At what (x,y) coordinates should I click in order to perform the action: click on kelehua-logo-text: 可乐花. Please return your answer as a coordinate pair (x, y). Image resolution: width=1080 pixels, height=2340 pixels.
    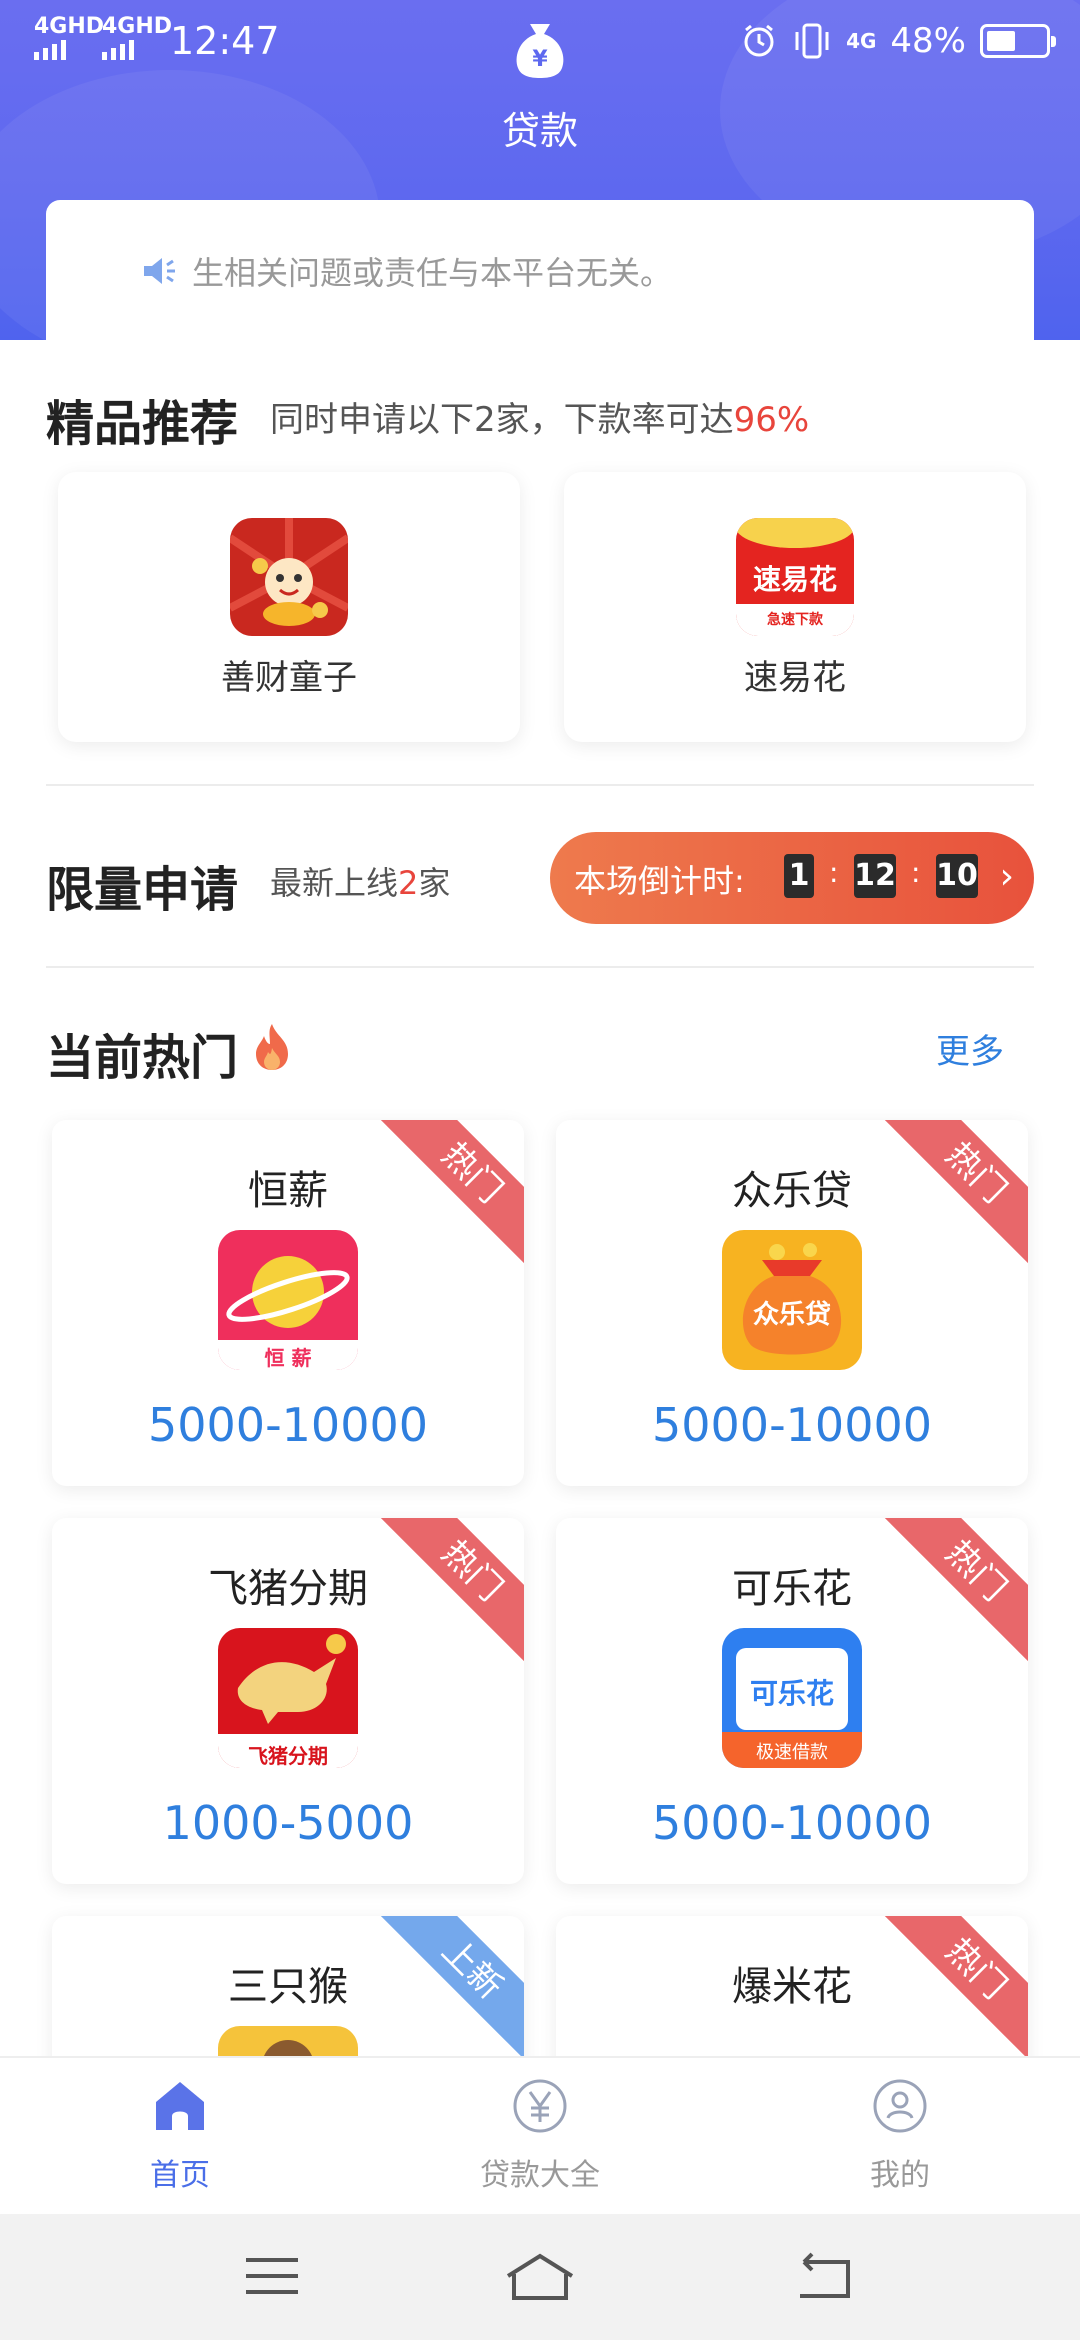
    Looking at the image, I should click on (791, 1693).